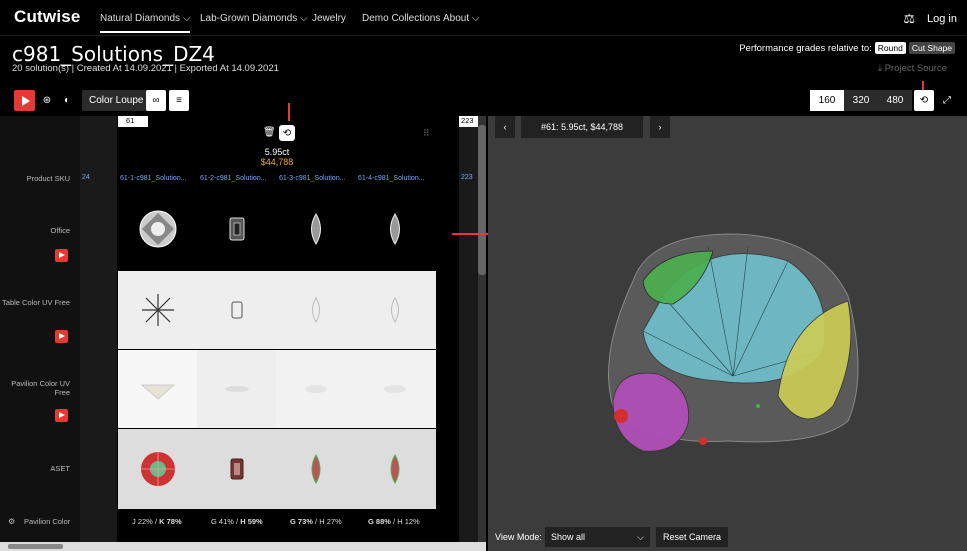 This screenshot has width=967, height=551. Describe the element at coordinates (329, 18) in the screenshot. I see `nav-jewelry: Jewelry` at that location.